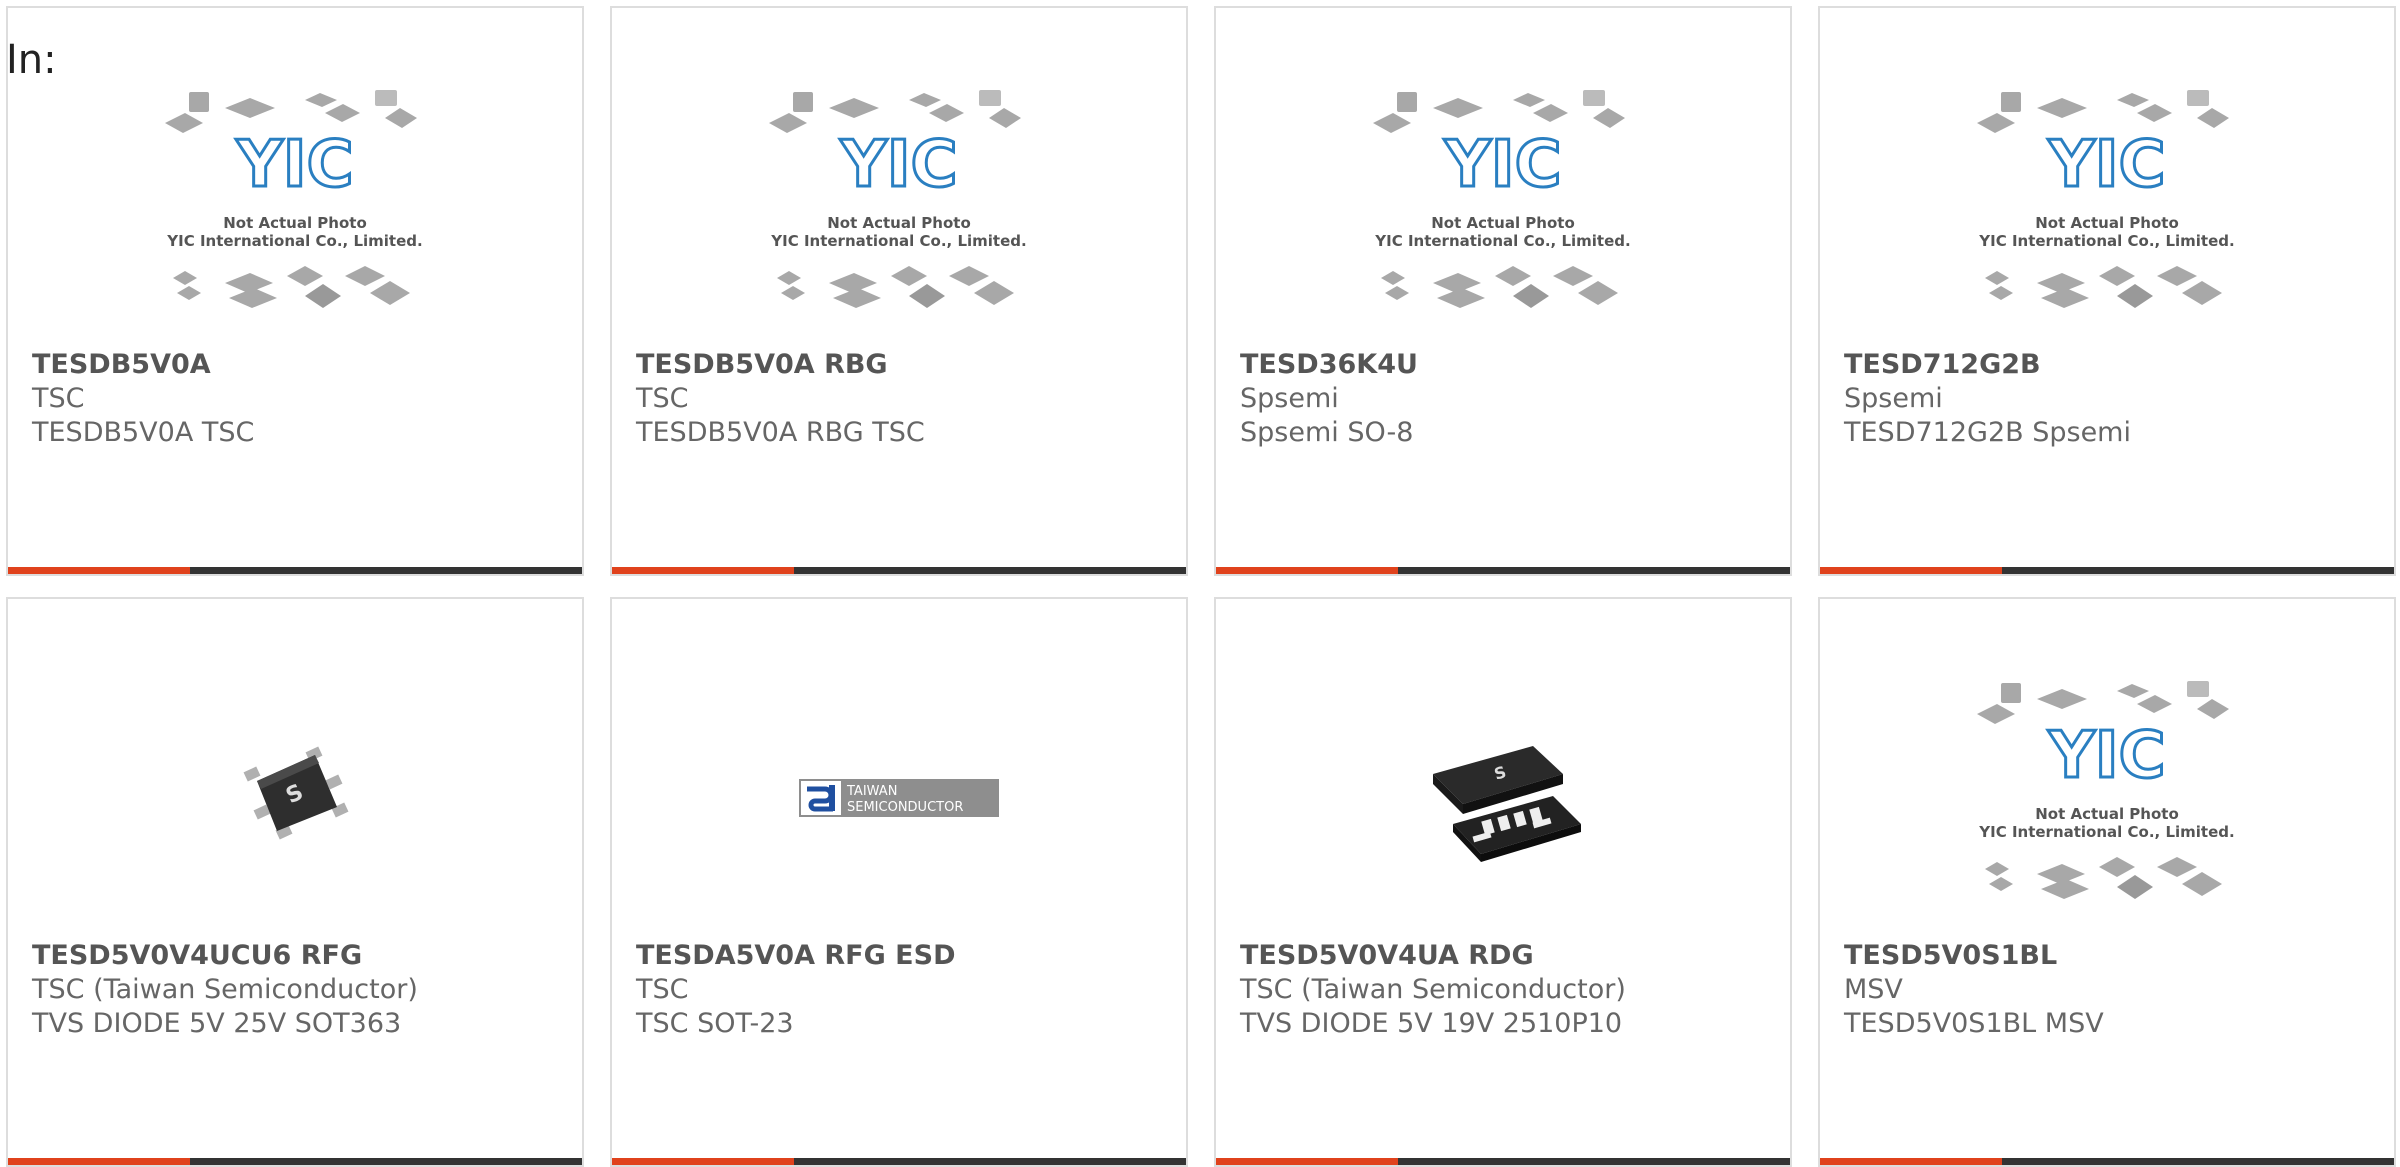 The width and height of the screenshot is (2400, 1167). Describe the element at coordinates (296, 793) in the screenshot. I see `sot363-chip-image: S` at that location.